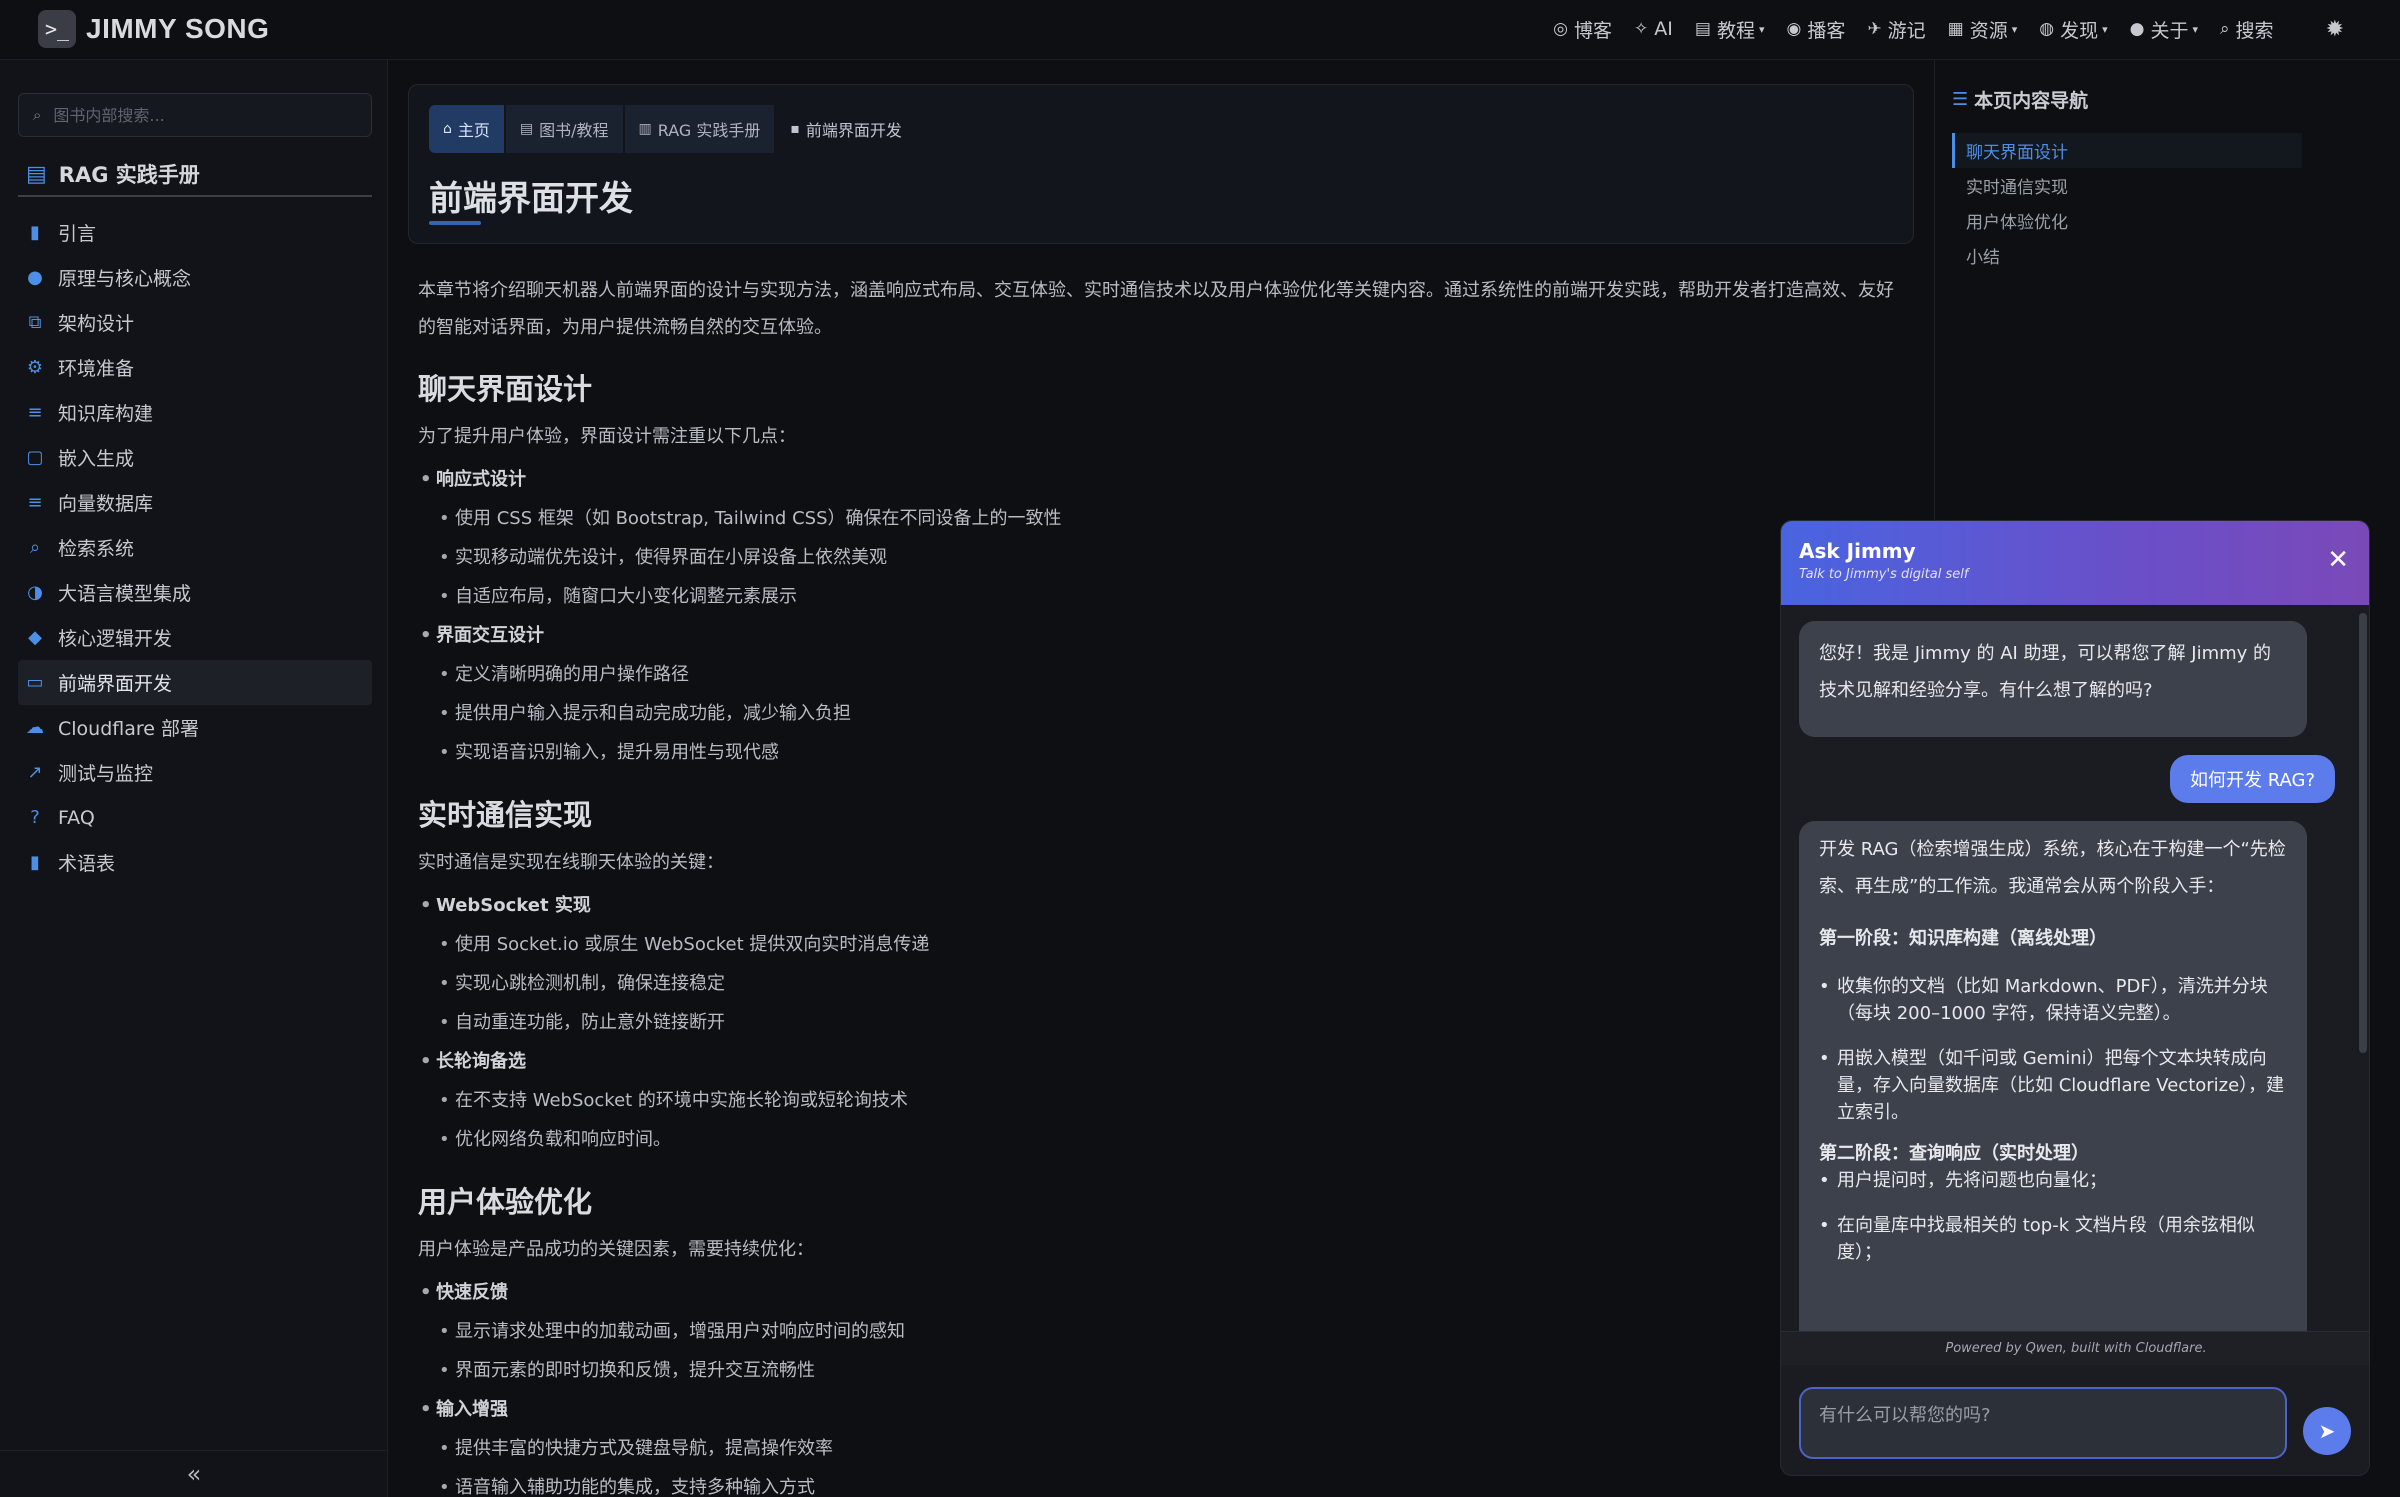 This screenshot has width=2400, height=1497. What do you see at coordinates (2127, 150) in the screenshot?
I see `toc-item-0: 聊天界面设计` at bounding box center [2127, 150].